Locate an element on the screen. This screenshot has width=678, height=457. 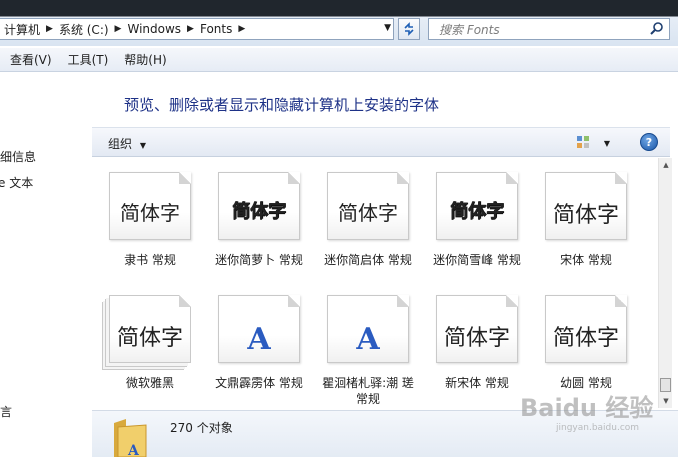
address-bar-region: 计算机 ▶ 系统 (C:) ▶ Windows ▶ Fonts ▶ ▼ 搜索 Fonts is located at coordinates (339, 23).